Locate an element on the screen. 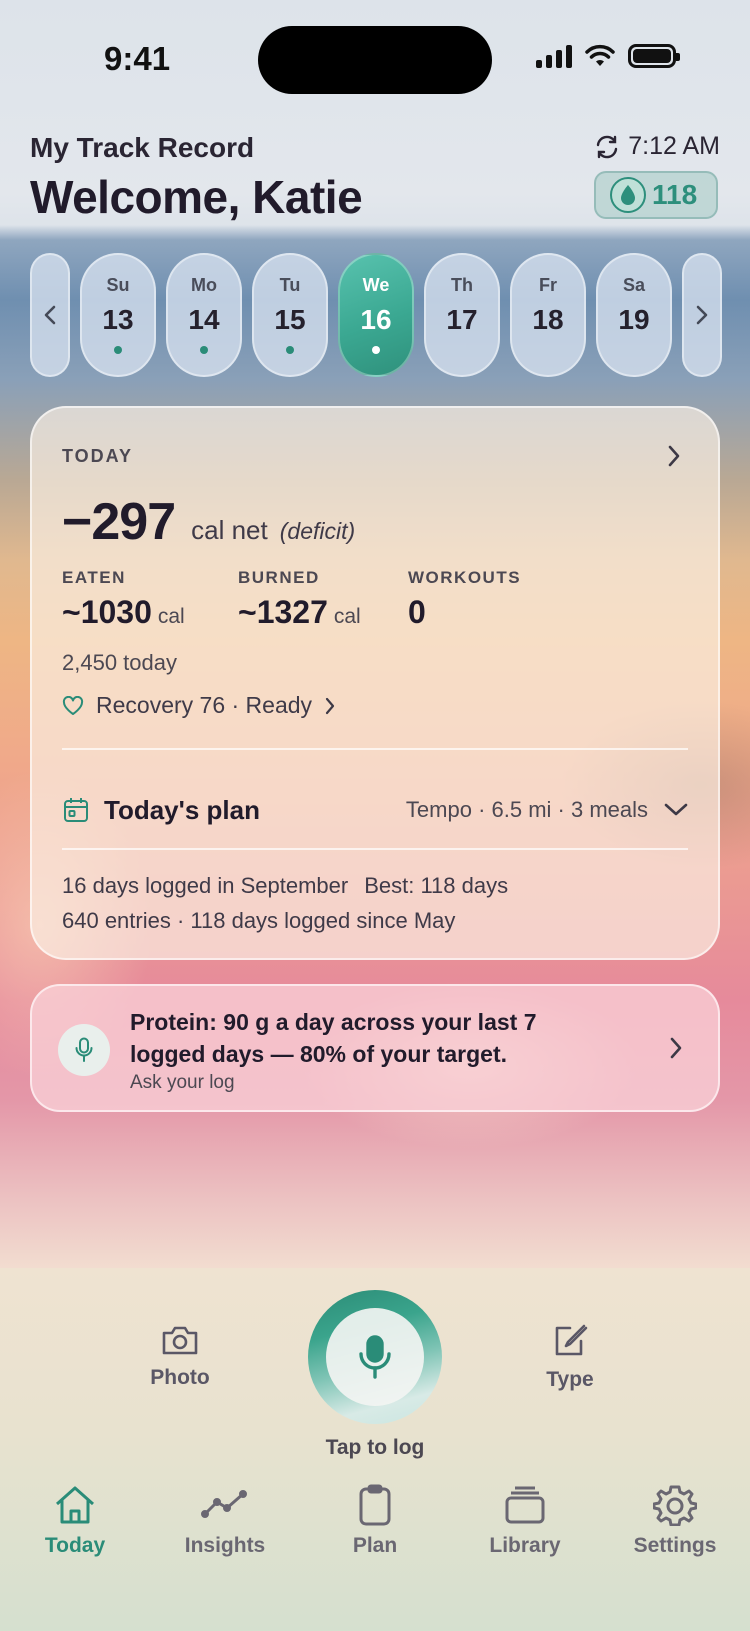  day-monday: Mo 14 is located at coordinates (204, 315).